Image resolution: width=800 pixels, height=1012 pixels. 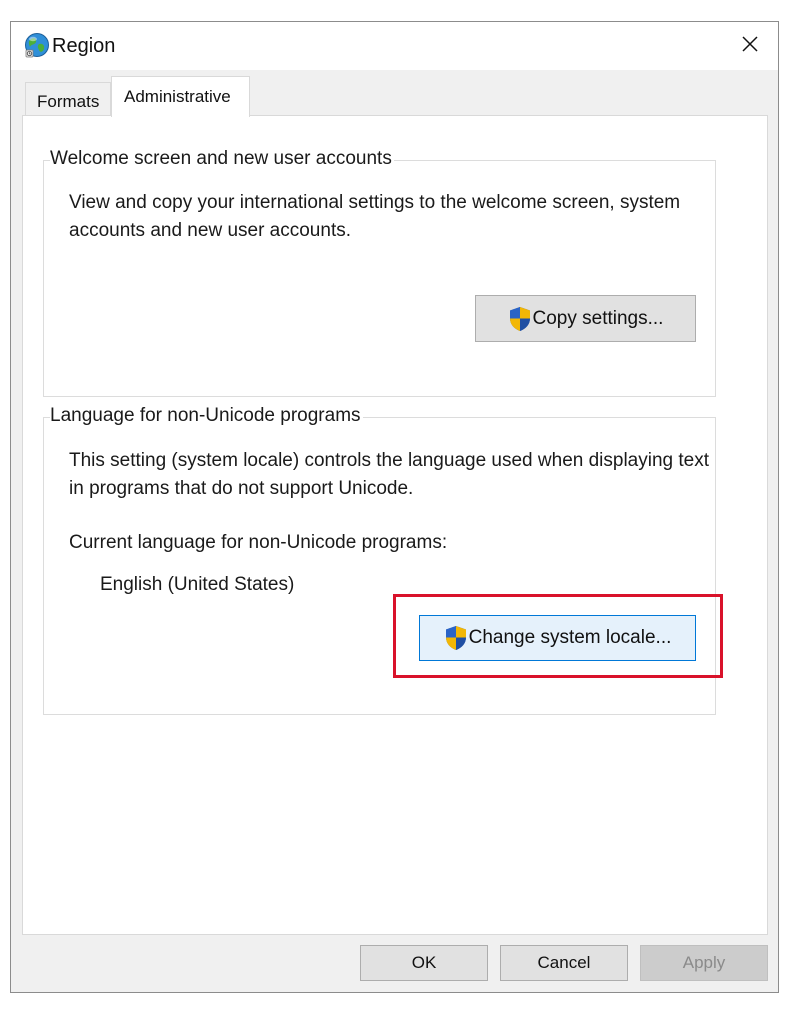 I want to click on apply-button: Apply, so click(x=704, y=963).